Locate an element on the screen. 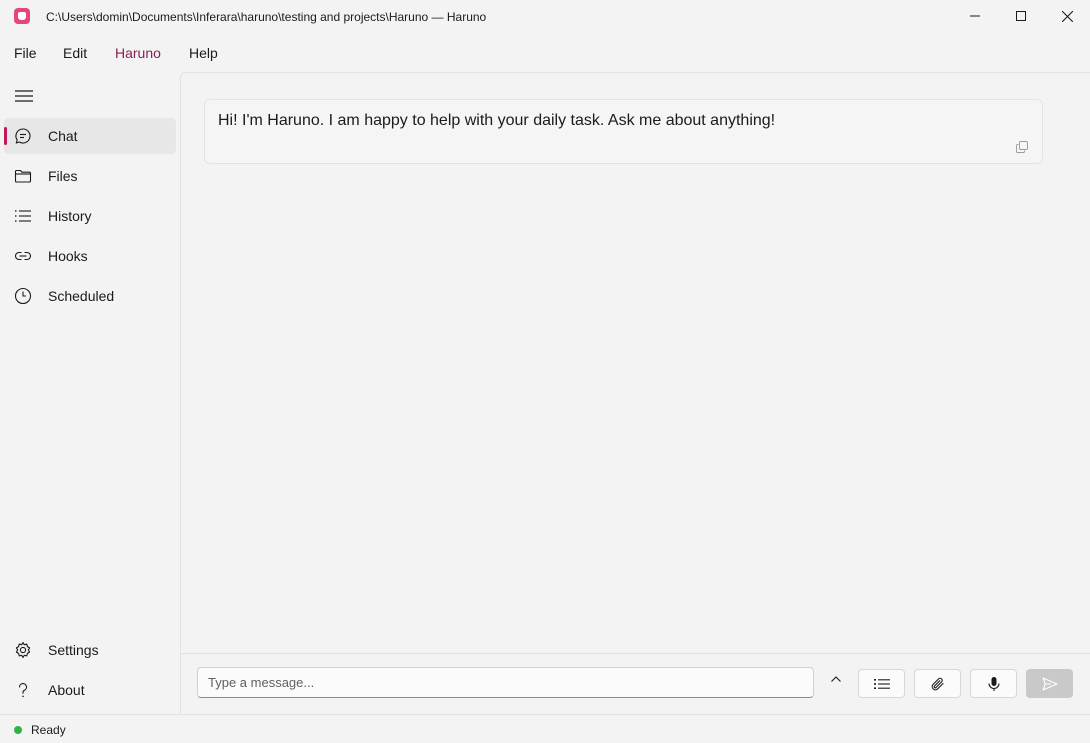  maximize-icon is located at coordinates (1021, 16).